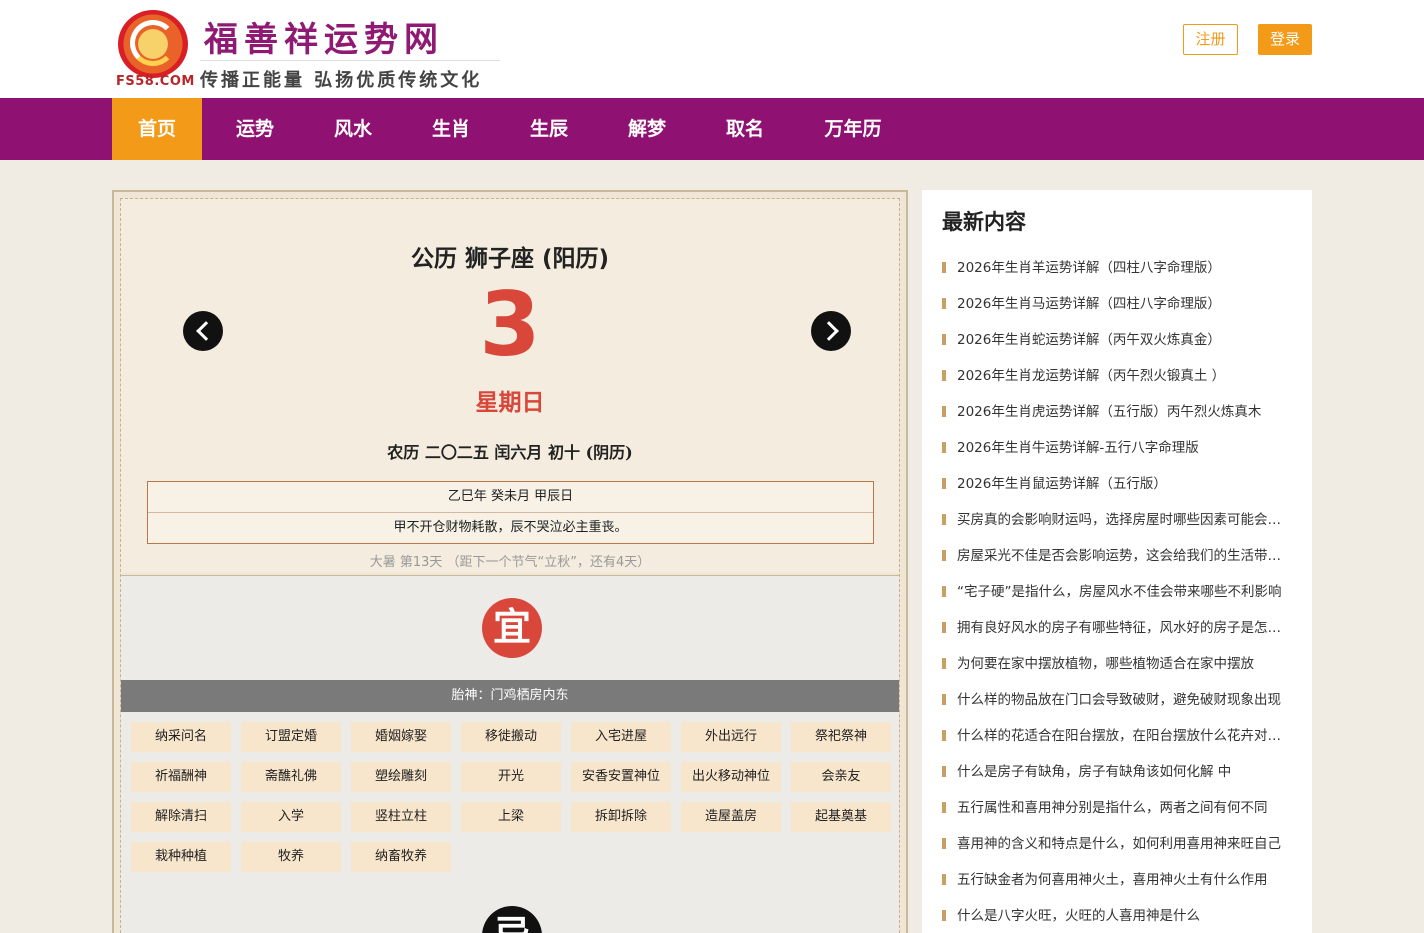 Image resolution: width=1424 pixels, height=933 pixels. What do you see at coordinates (181, 857) in the screenshot?
I see `yi-activity-item: 栽种种植` at bounding box center [181, 857].